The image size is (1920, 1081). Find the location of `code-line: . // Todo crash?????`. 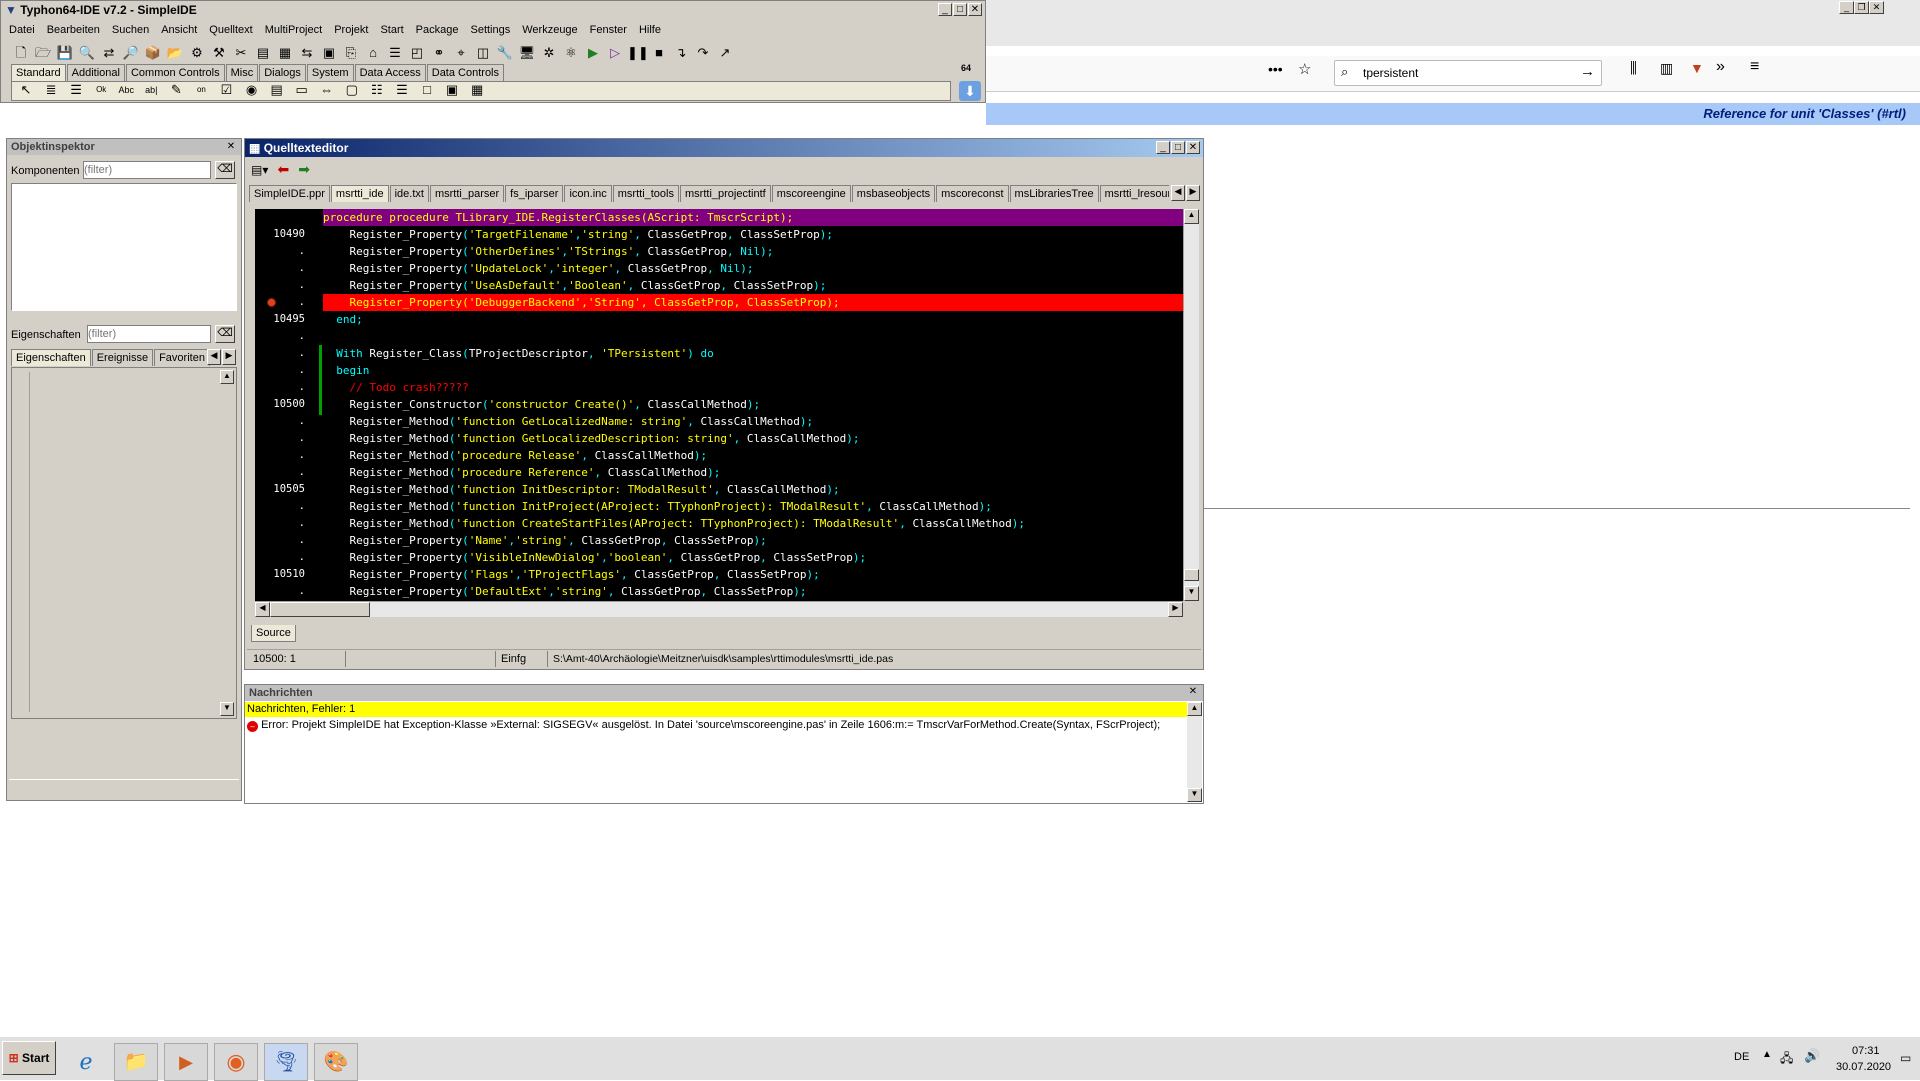

code-line: . // Todo crash????? is located at coordinates (719, 387).